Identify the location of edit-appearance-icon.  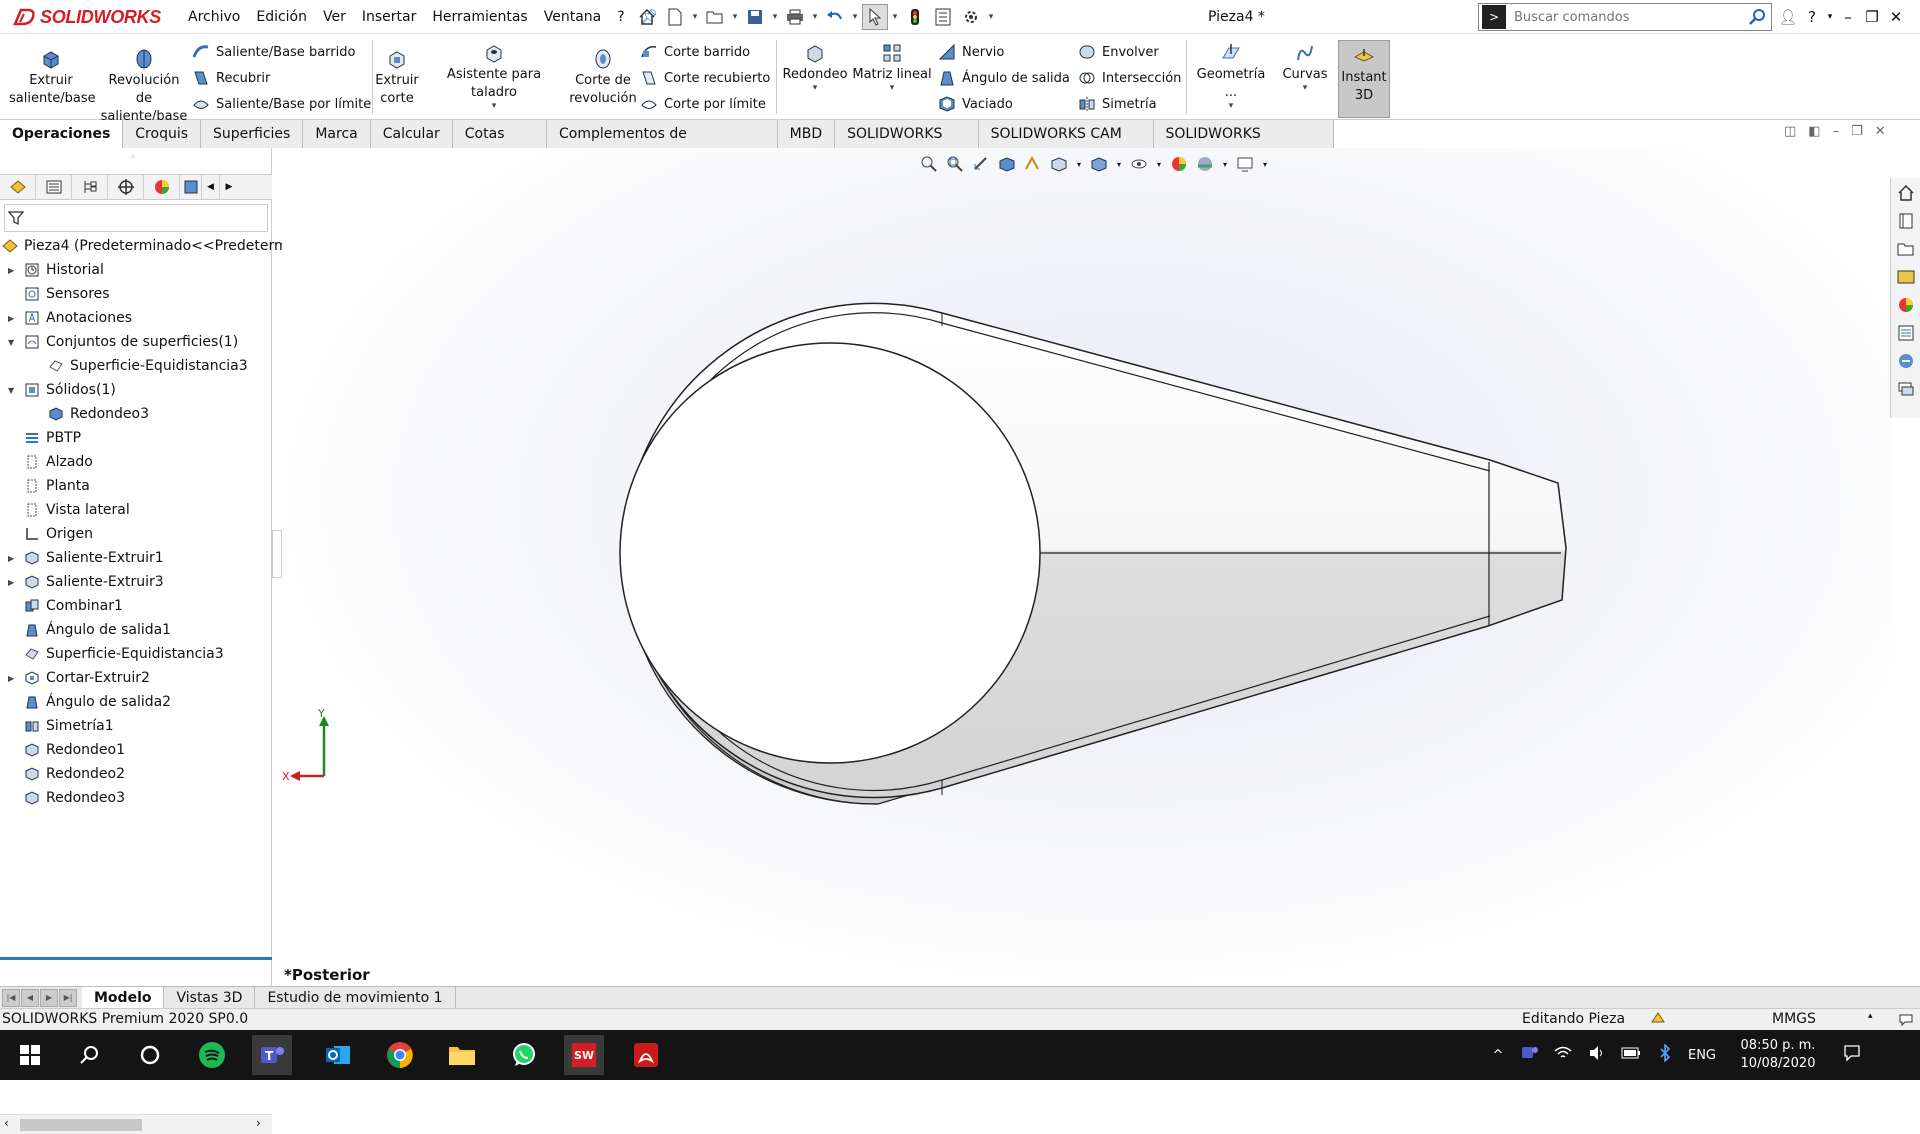
(1179, 164).